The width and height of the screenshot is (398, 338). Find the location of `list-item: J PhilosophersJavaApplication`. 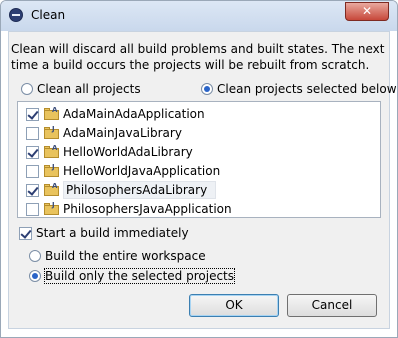

list-item: J PhilosophersJavaApplication is located at coordinates (199, 209).